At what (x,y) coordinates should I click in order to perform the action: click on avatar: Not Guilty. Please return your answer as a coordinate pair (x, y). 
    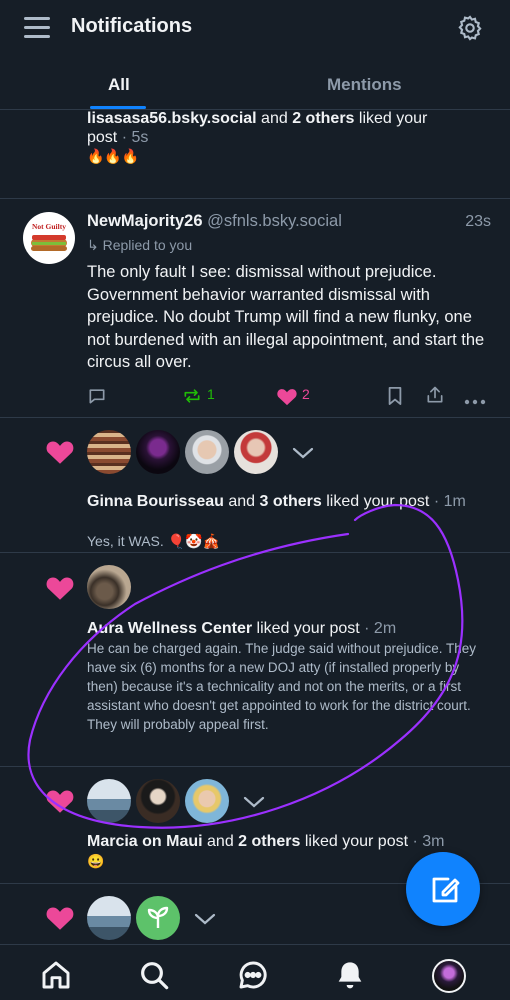
    Looking at the image, I should click on (49, 238).